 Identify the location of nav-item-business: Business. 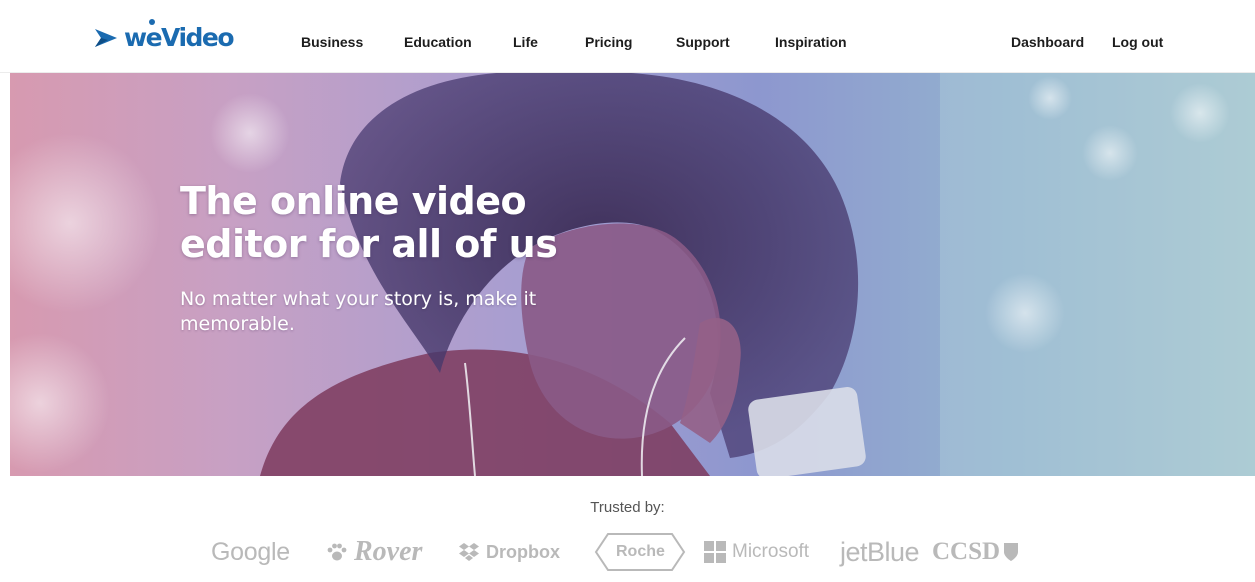
(332, 42).